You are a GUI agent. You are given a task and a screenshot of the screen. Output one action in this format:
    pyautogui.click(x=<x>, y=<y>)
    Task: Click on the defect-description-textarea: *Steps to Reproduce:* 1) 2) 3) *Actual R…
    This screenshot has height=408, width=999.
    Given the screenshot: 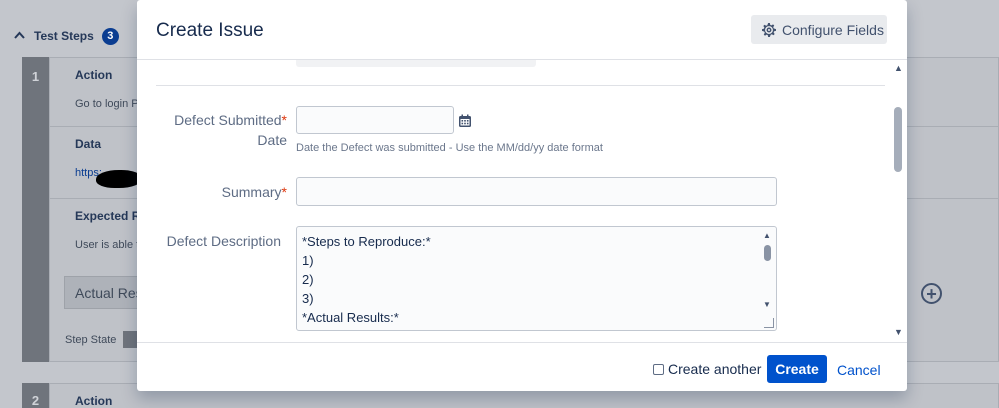 What is the action you would take?
    pyautogui.click(x=536, y=278)
    